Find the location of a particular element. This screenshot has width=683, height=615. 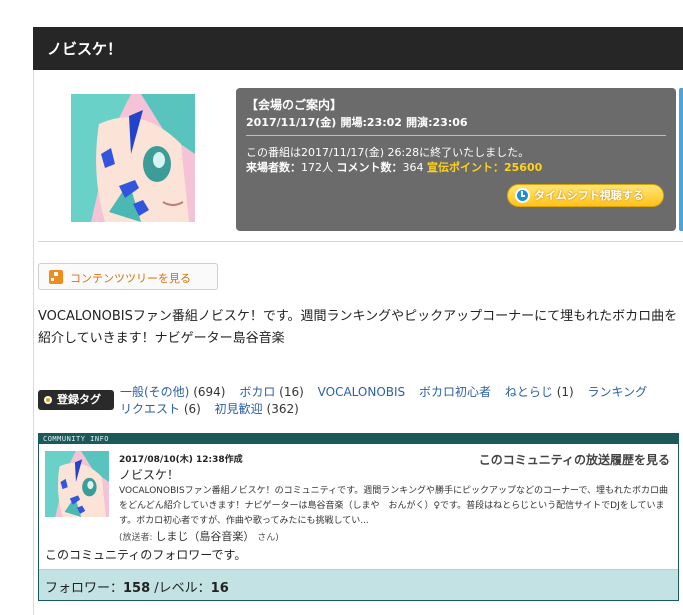

section-divider is located at coordinates (360, 241).